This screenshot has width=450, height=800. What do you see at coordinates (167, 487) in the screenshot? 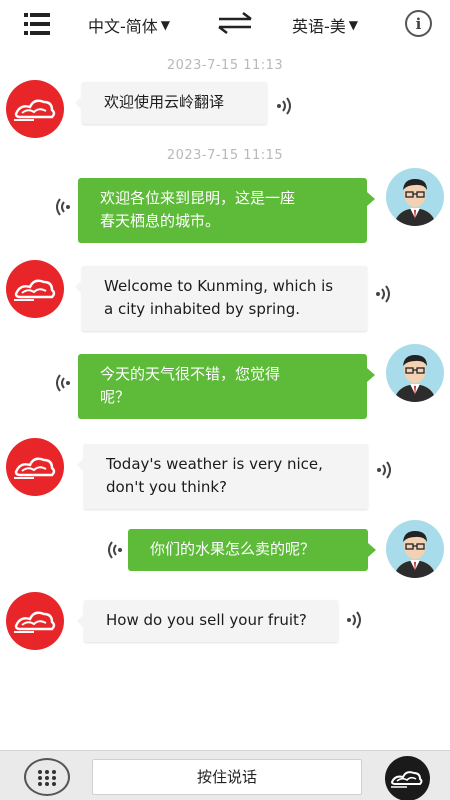
I see `message-line: don't you think?` at bounding box center [167, 487].